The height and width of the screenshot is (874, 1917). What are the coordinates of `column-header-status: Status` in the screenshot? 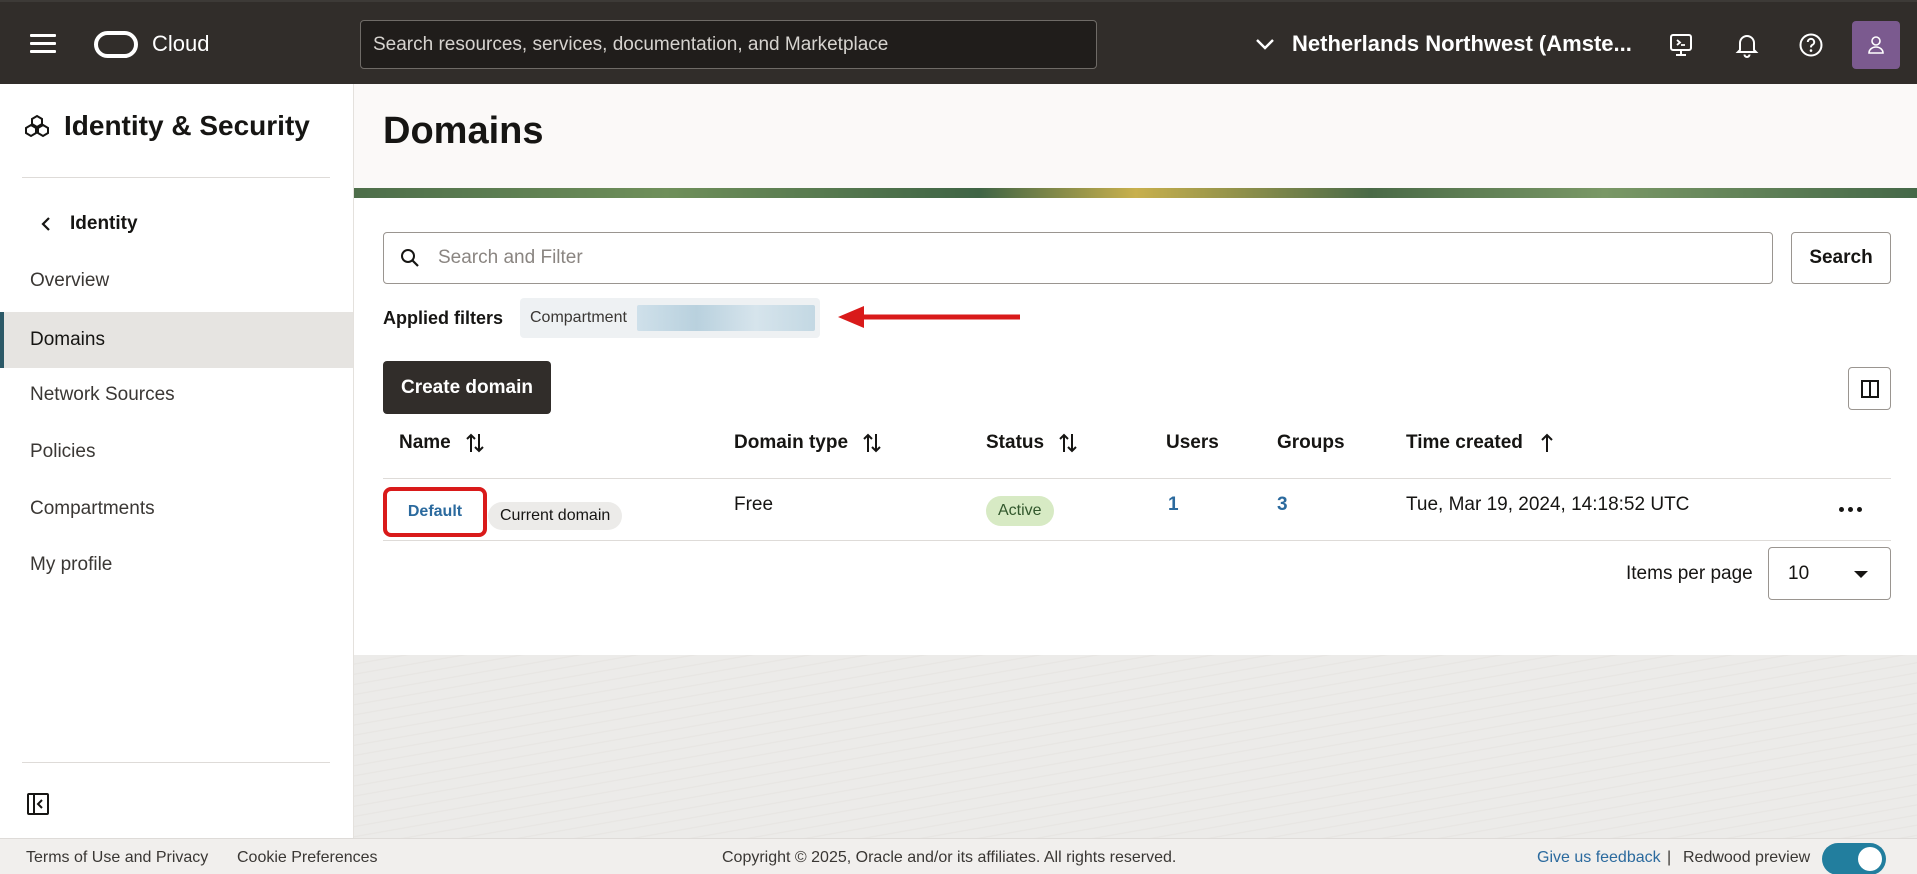 It's located at (1032, 443).